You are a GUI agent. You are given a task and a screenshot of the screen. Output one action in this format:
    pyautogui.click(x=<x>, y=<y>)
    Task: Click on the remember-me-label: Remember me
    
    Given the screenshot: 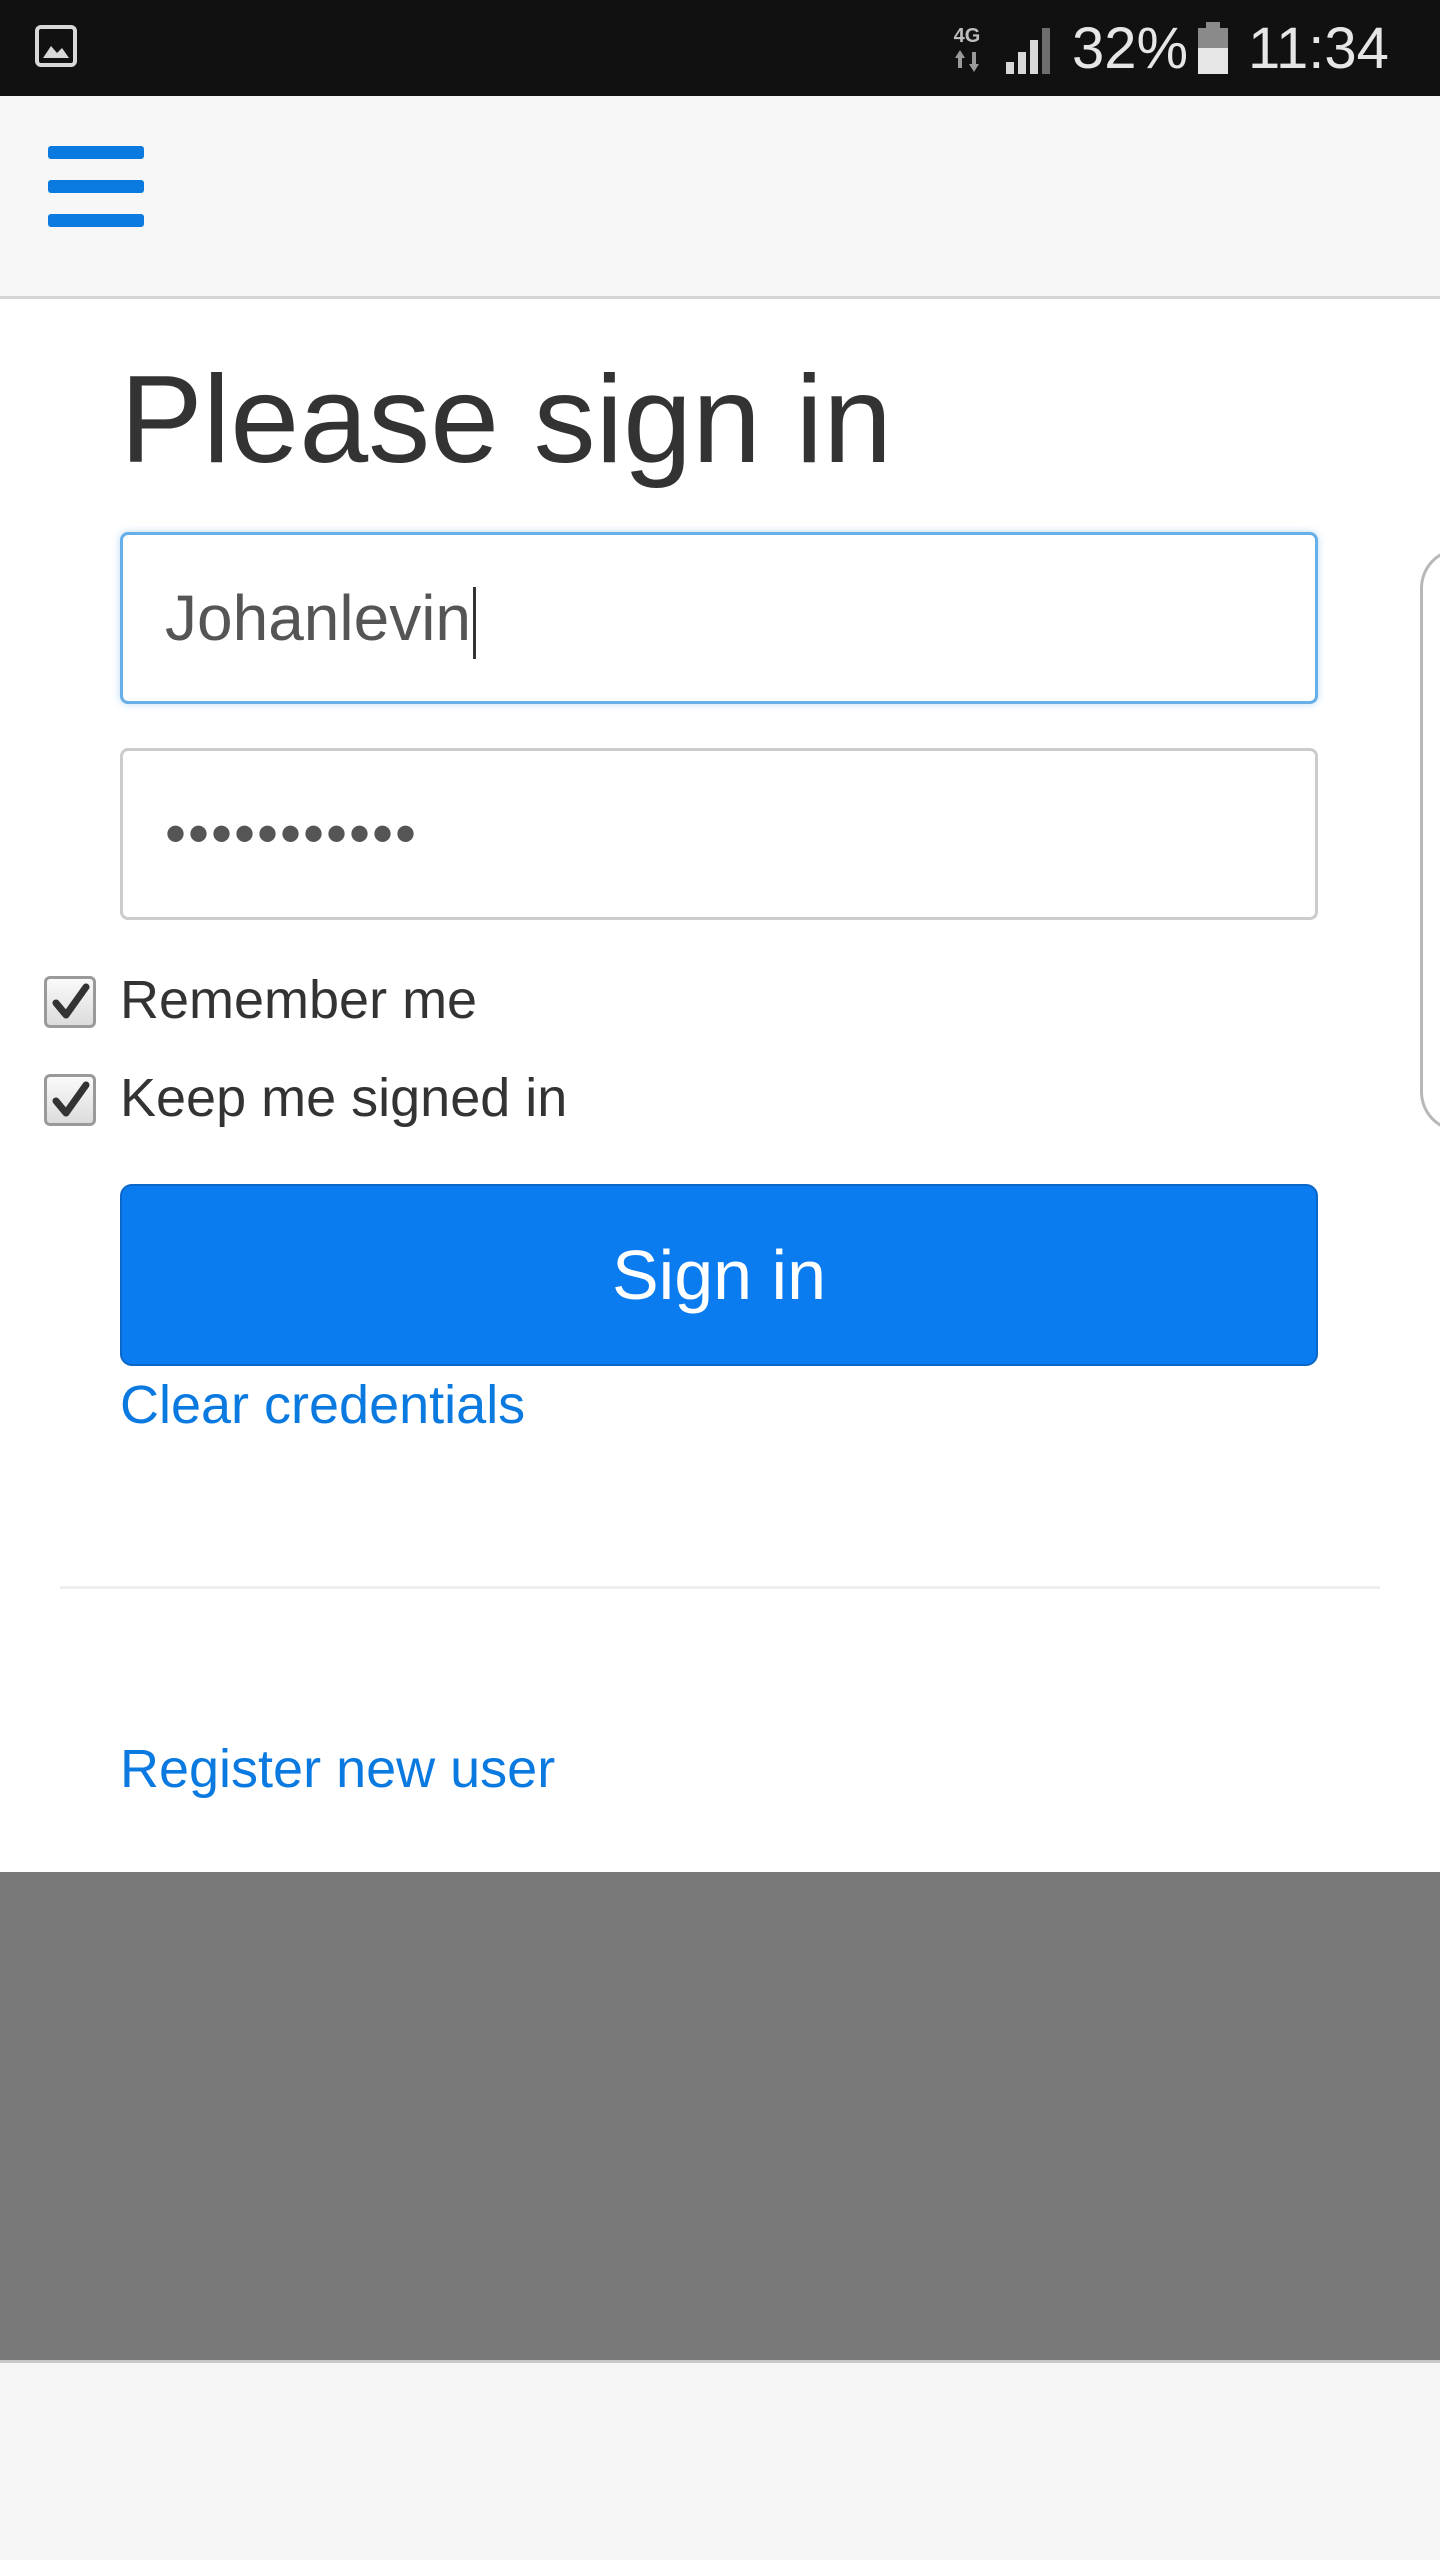 What is the action you would take?
    pyautogui.click(x=299, y=1000)
    